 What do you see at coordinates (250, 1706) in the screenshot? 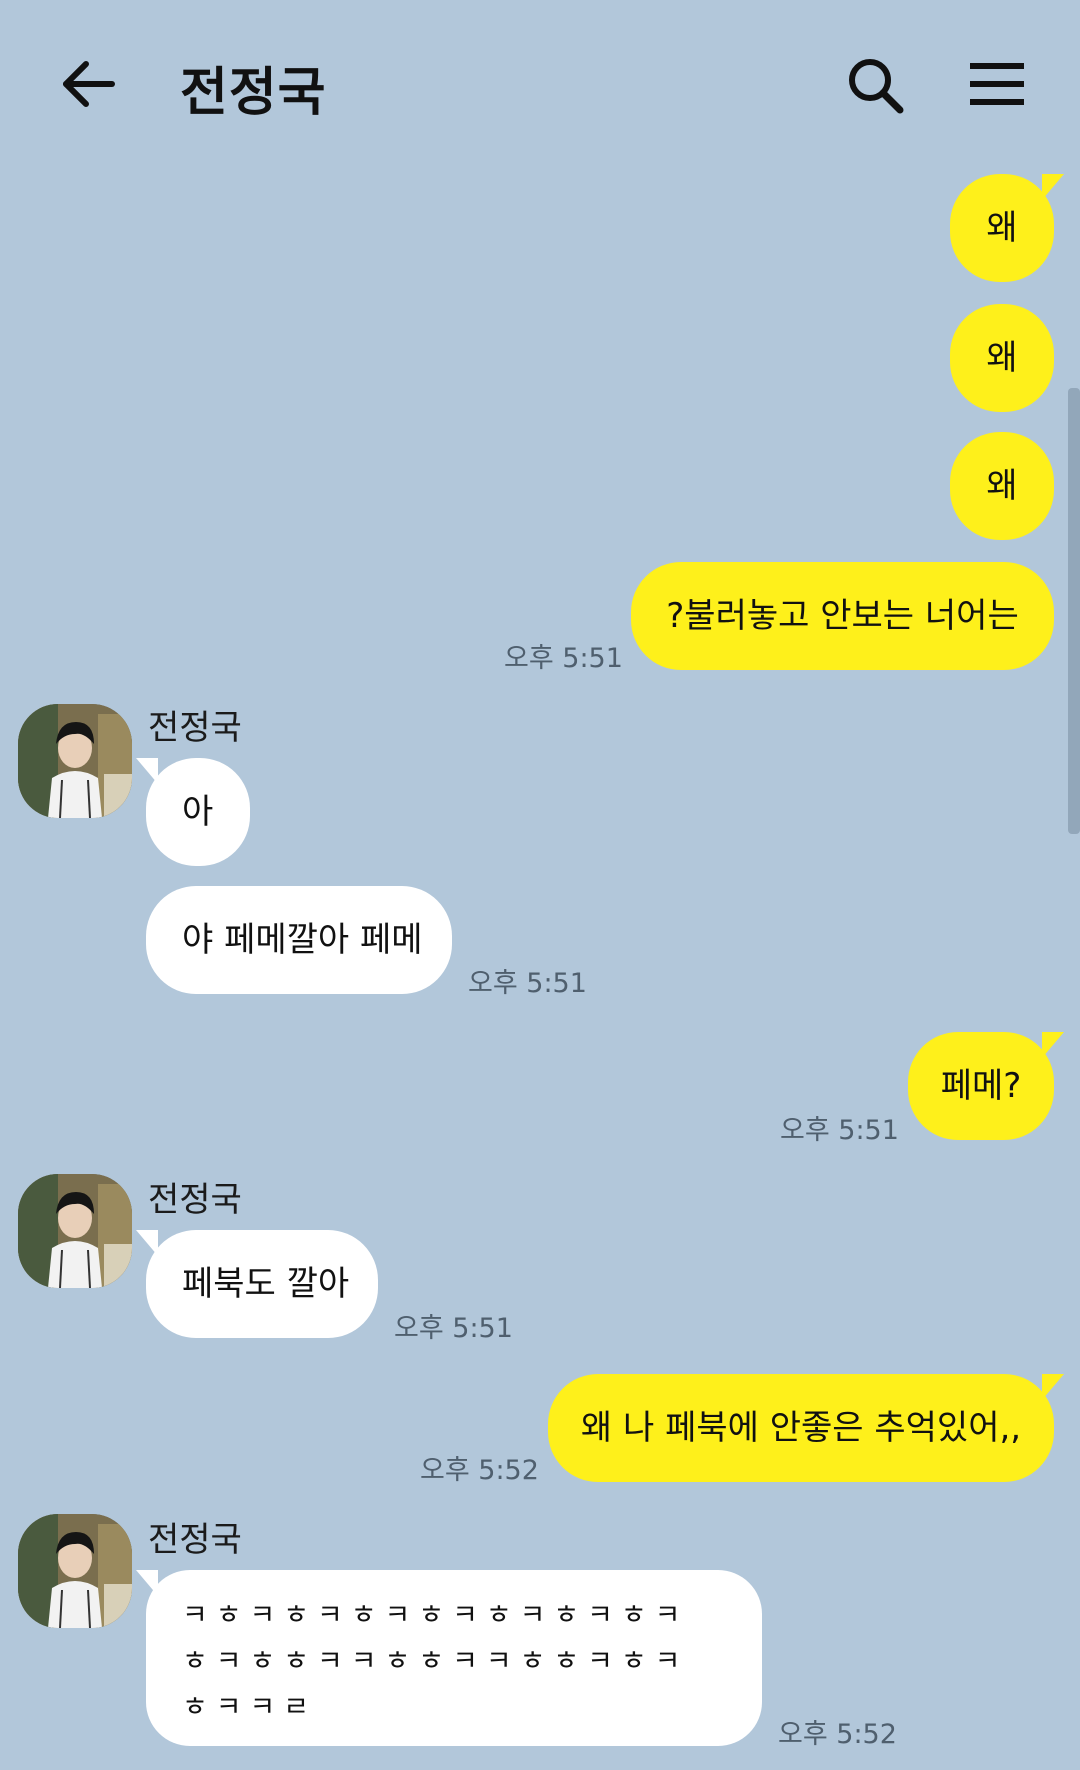
I see `message-line: ㅎㅋㅋㄹ` at bounding box center [250, 1706].